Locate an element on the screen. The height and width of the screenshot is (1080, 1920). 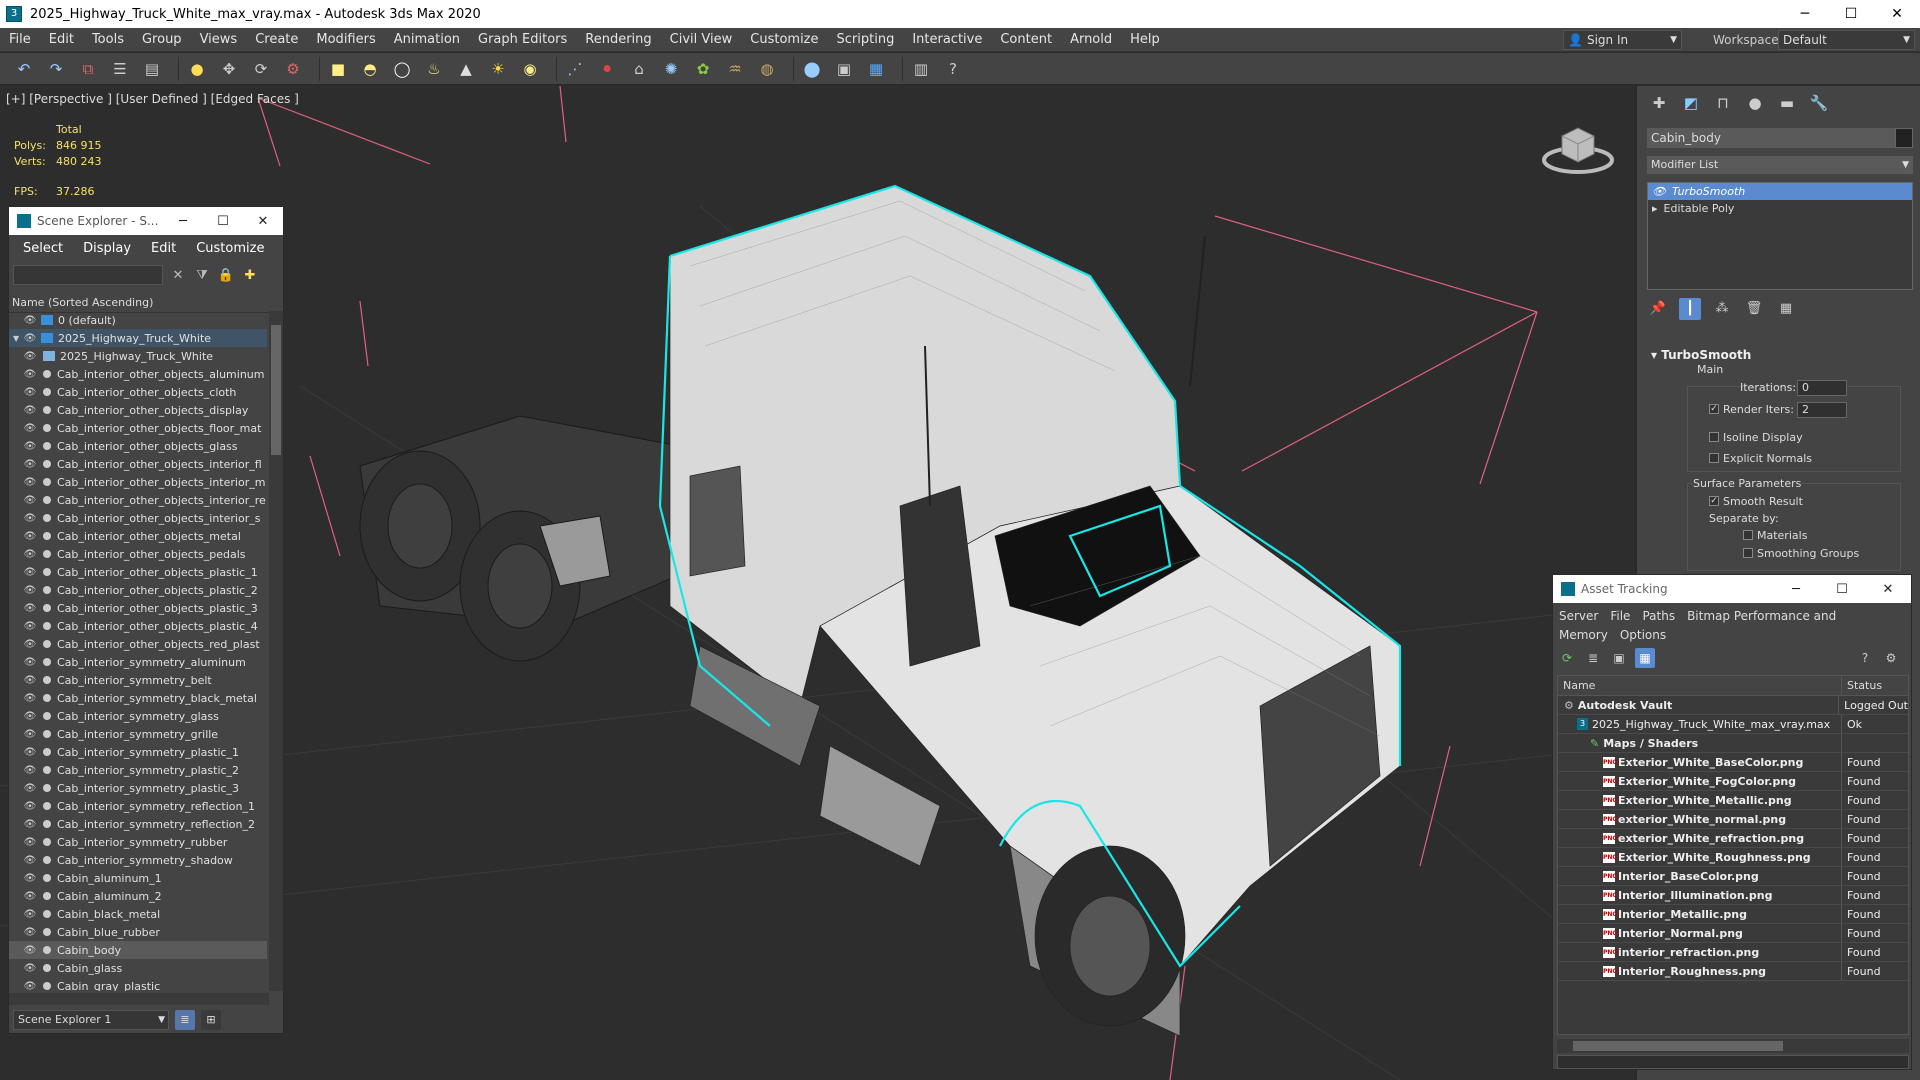
settings-icon: ⚙ is located at coordinates (1891, 658).